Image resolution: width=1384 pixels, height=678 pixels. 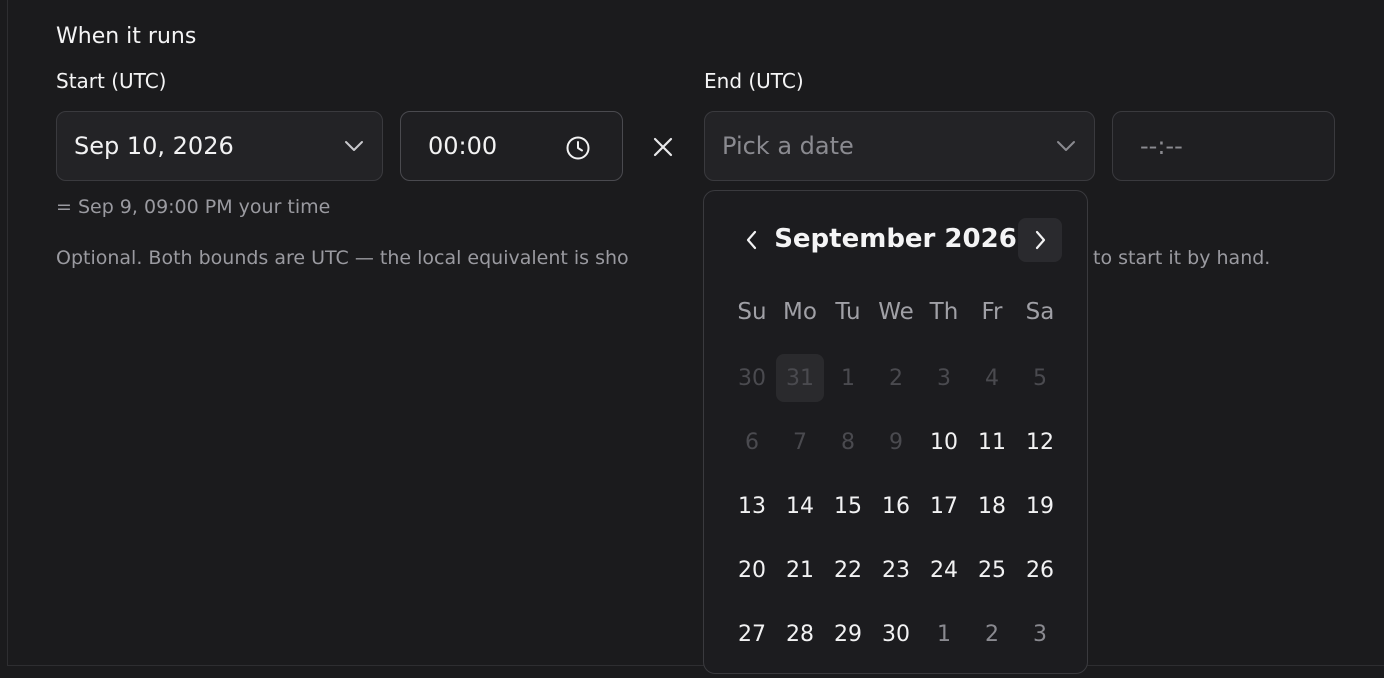 What do you see at coordinates (578, 148) in the screenshot?
I see `clock-icon` at bounding box center [578, 148].